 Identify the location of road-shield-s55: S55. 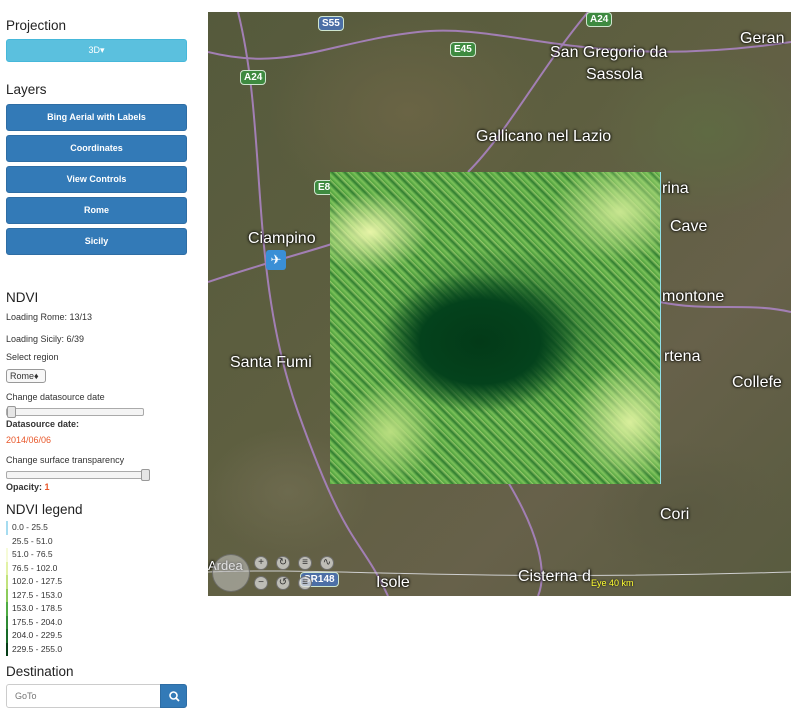
(331, 23).